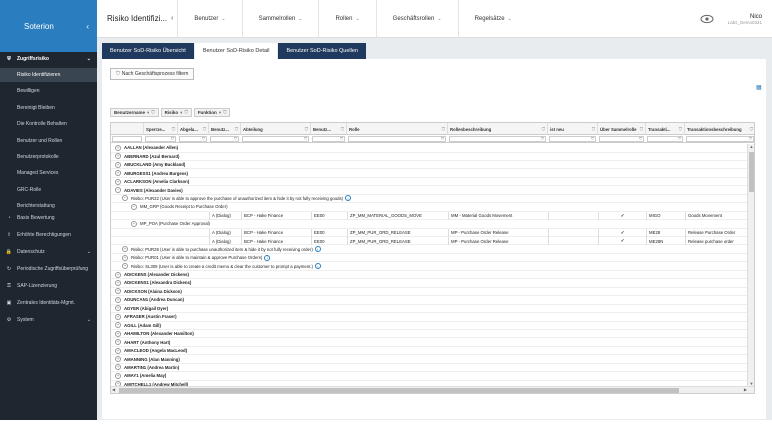 The image size is (772, 434). What do you see at coordinates (48, 269) in the screenshot?
I see `sidebar-item: ↻ Periodische Zugriffsüberprüfung` at bounding box center [48, 269].